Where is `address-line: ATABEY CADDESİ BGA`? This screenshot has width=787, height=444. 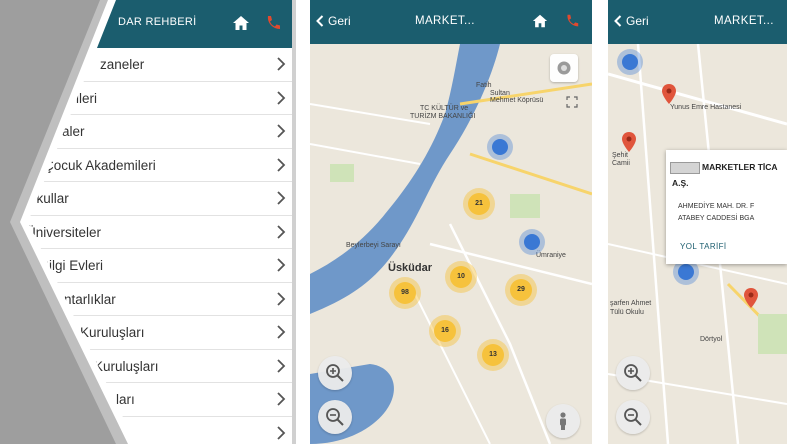
address-line: ATABEY CADDESİ BGA is located at coordinates (716, 218).